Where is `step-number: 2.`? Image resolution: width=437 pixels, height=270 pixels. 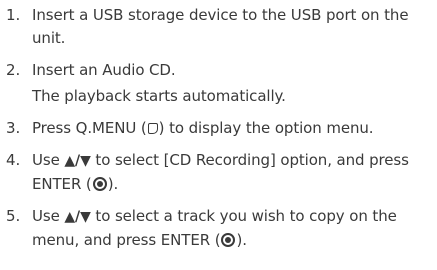 step-number: 2. is located at coordinates (13, 70).